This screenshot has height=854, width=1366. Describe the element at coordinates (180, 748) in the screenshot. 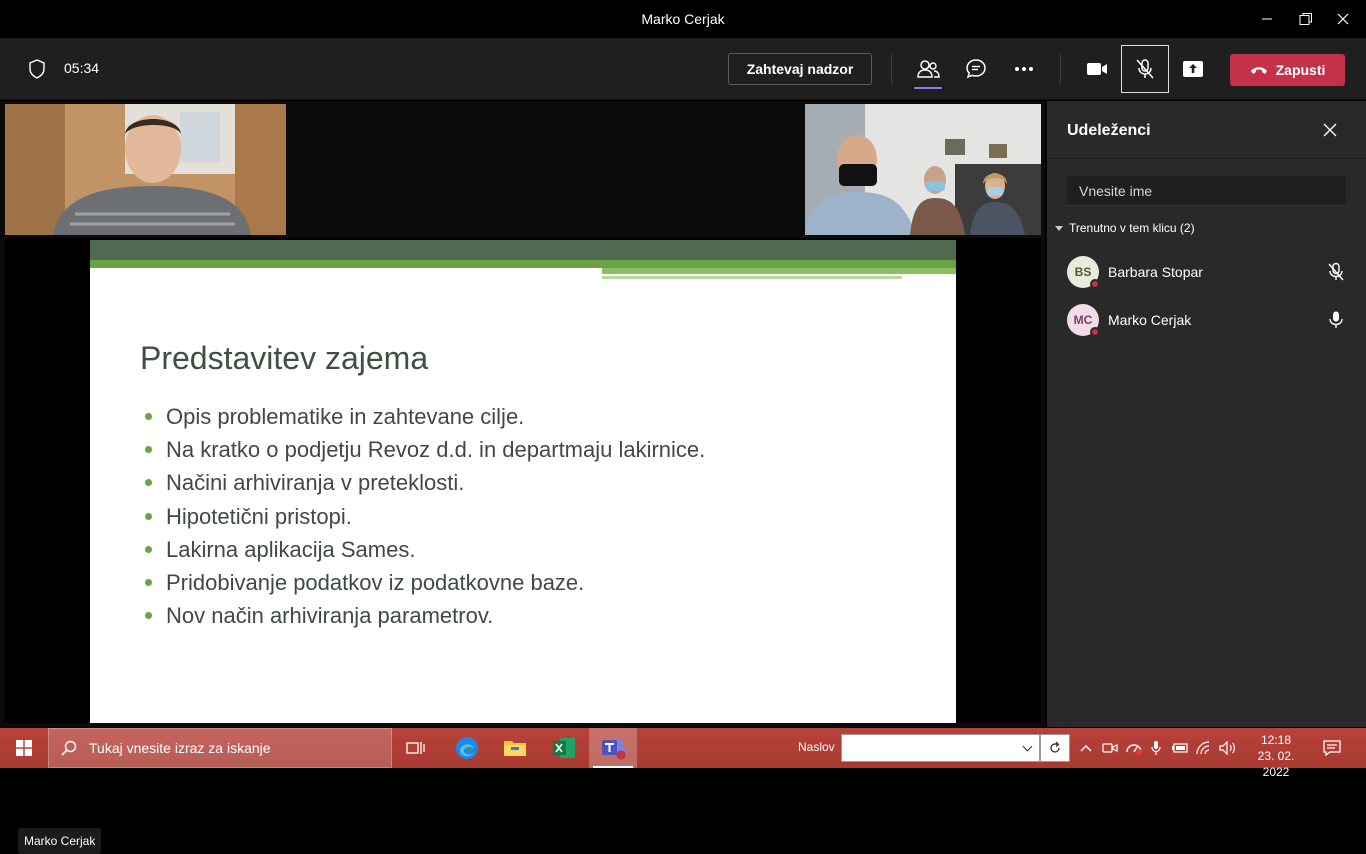

I see `taskbar-search-placeholder: Tukaj vnesite izraz za iskanje` at that location.